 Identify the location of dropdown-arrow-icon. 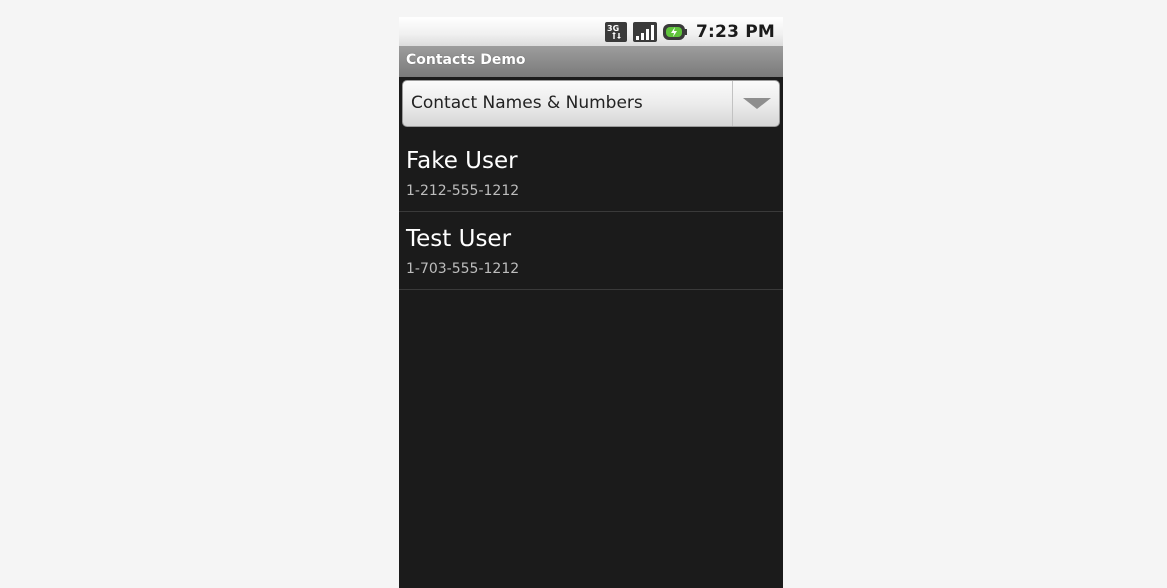
(757, 103).